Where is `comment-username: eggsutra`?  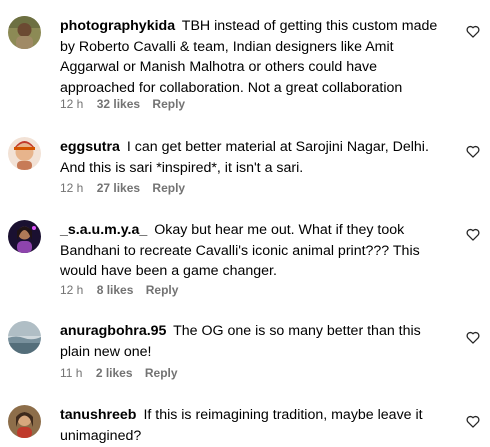 comment-username: eggsutra is located at coordinates (90, 147).